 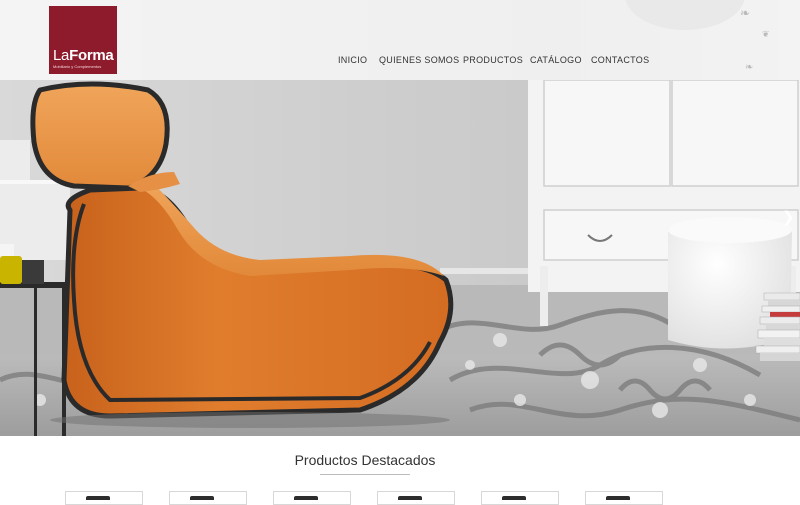 What do you see at coordinates (419, 60) in the screenshot?
I see `nav-item-quienes-somos: QUIENES SOMOS` at bounding box center [419, 60].